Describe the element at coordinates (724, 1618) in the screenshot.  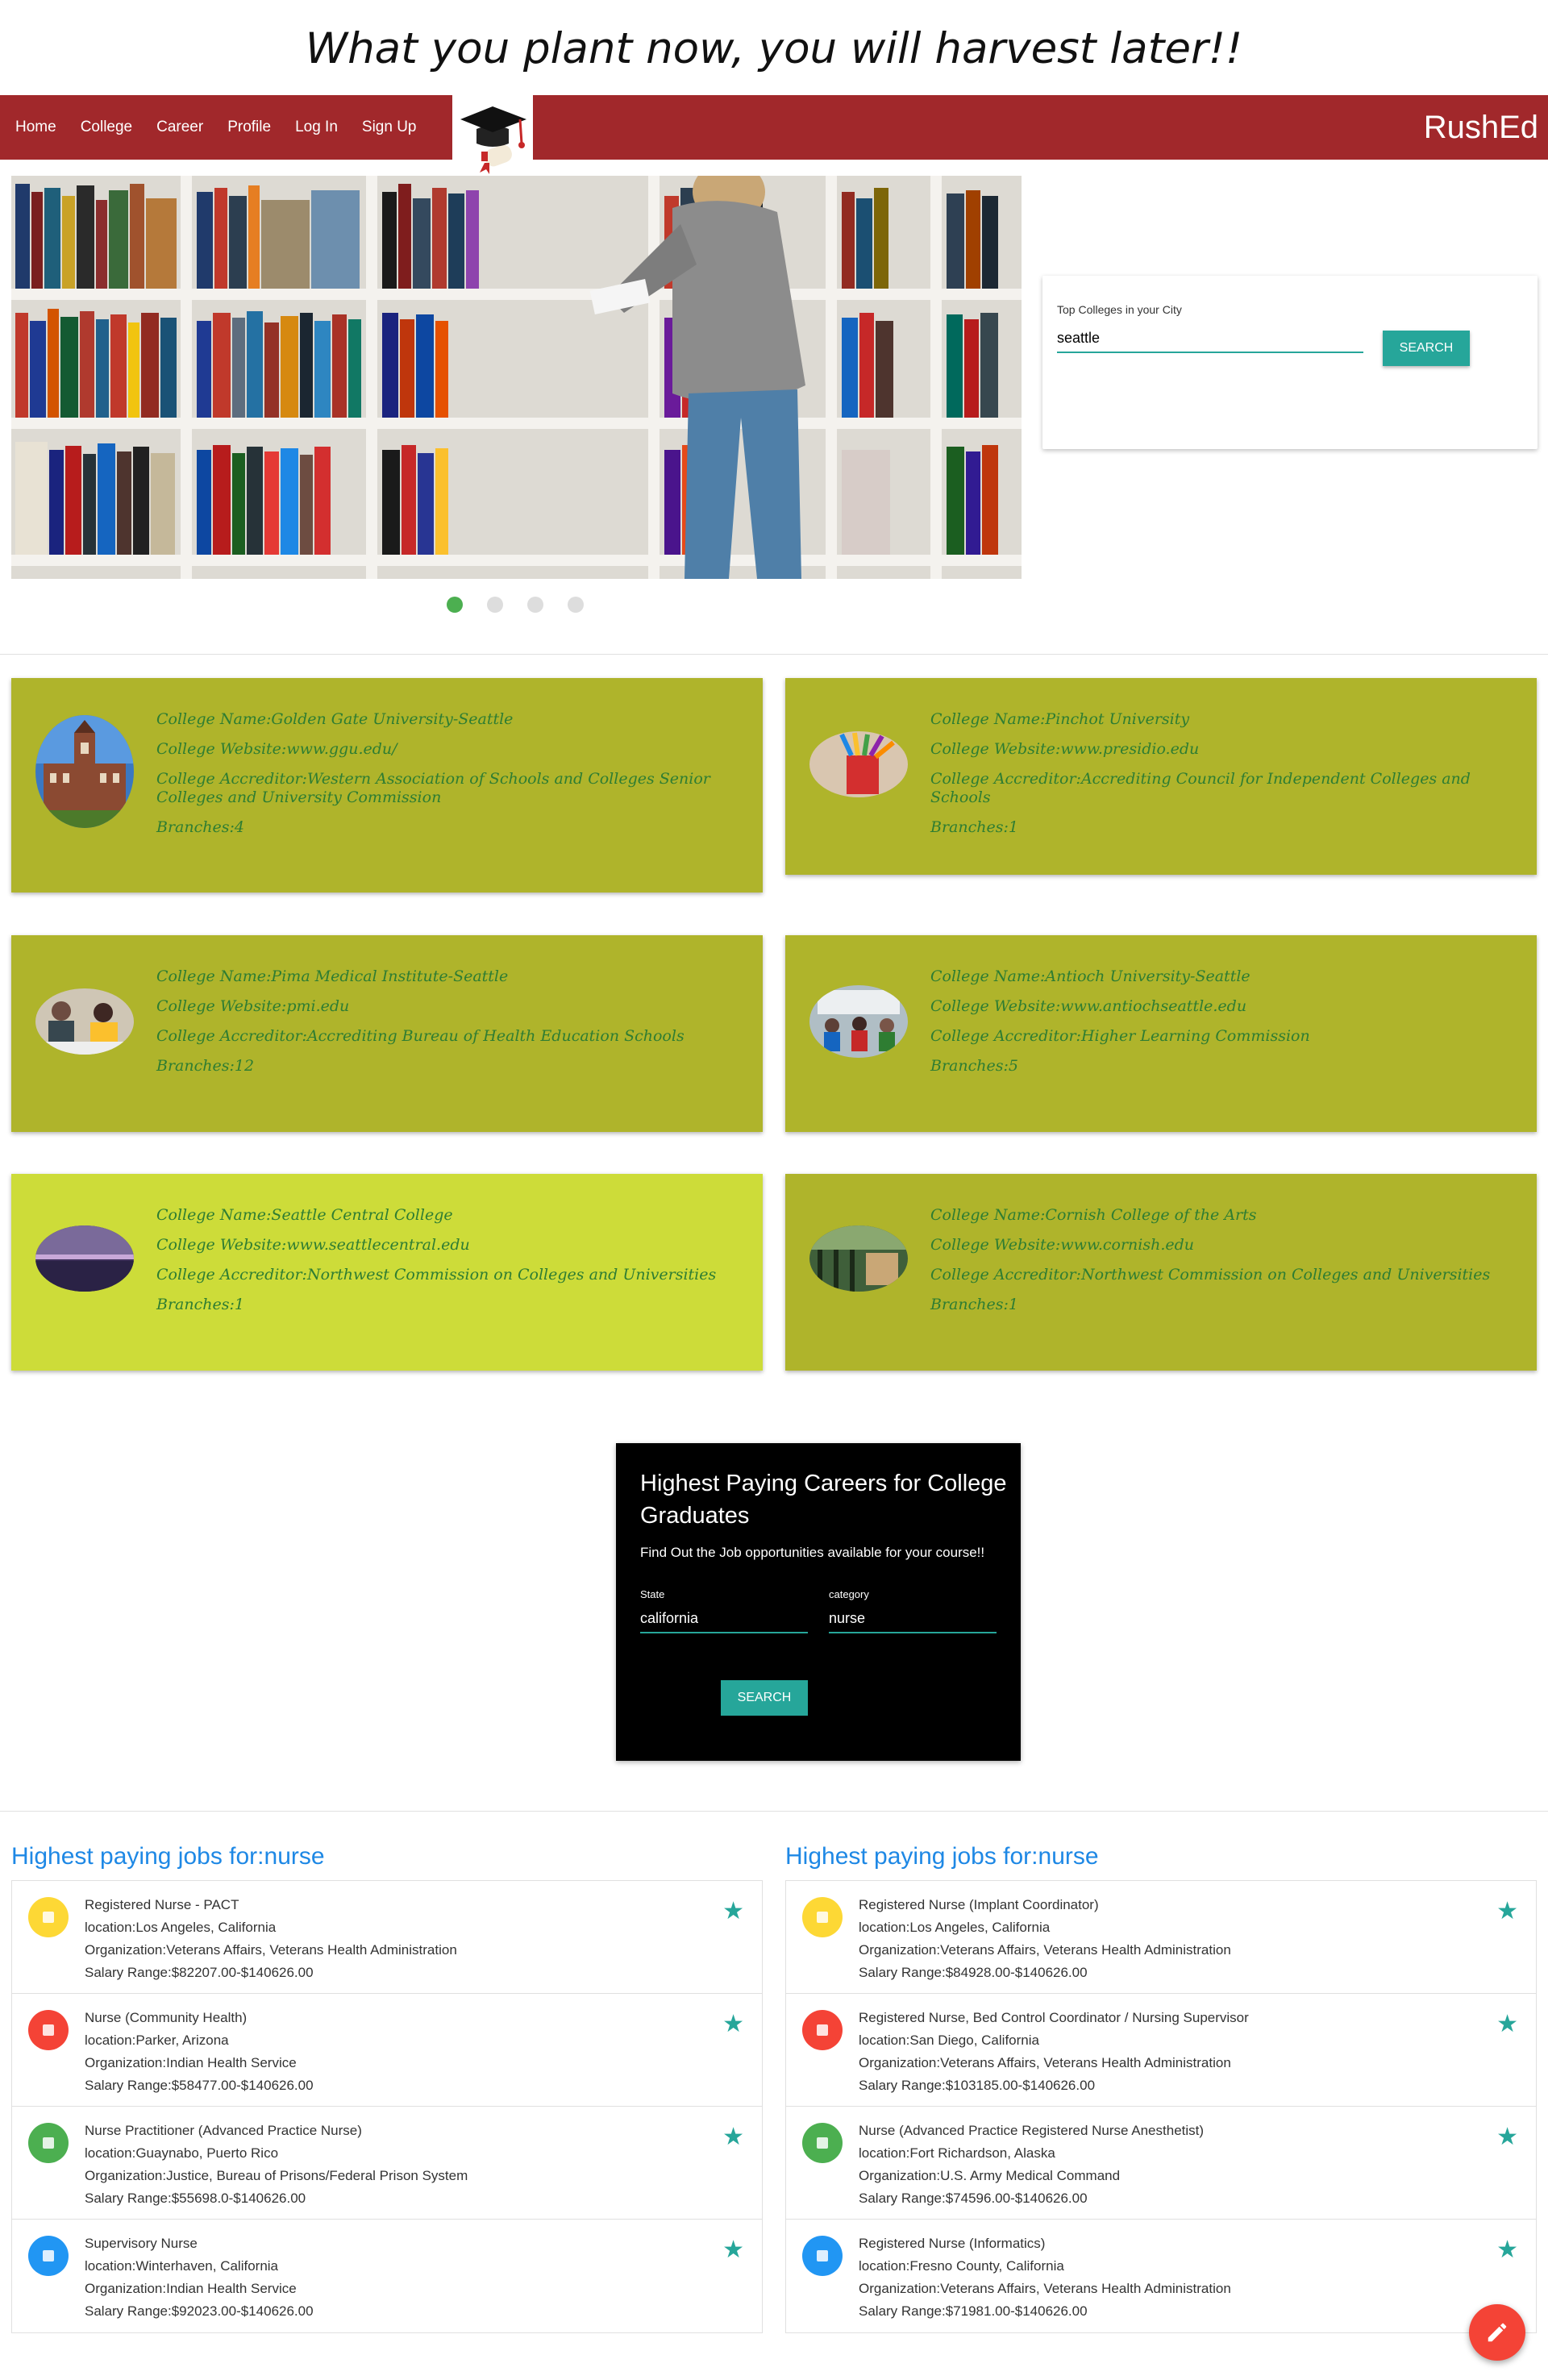
I see `state-input` at that location.